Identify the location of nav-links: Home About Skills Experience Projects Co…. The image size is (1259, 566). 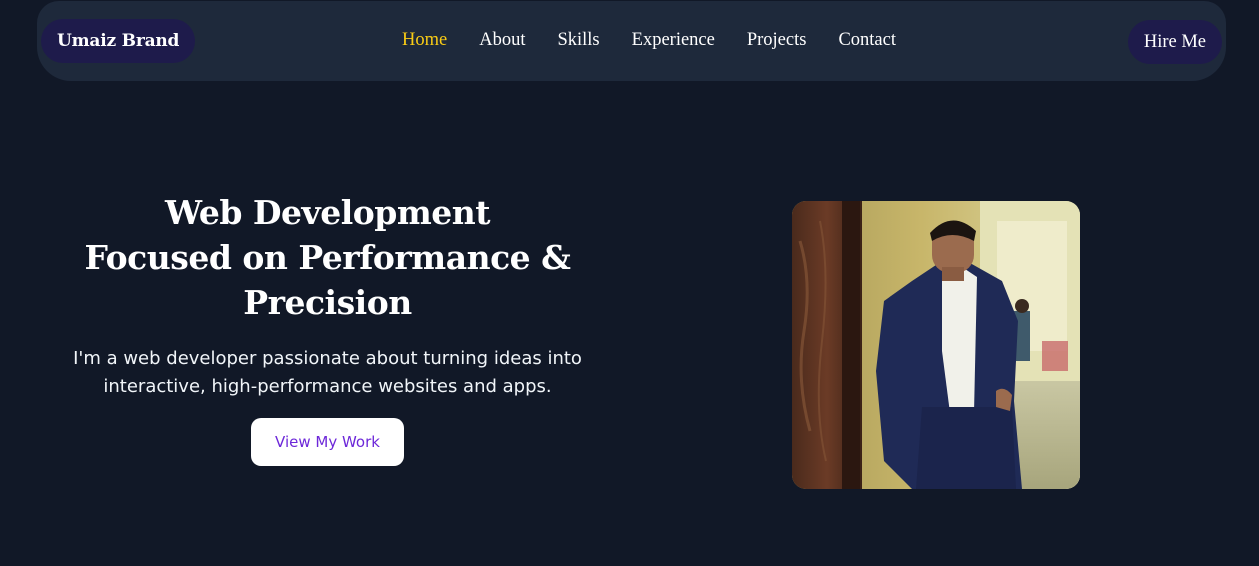
(665, 40).